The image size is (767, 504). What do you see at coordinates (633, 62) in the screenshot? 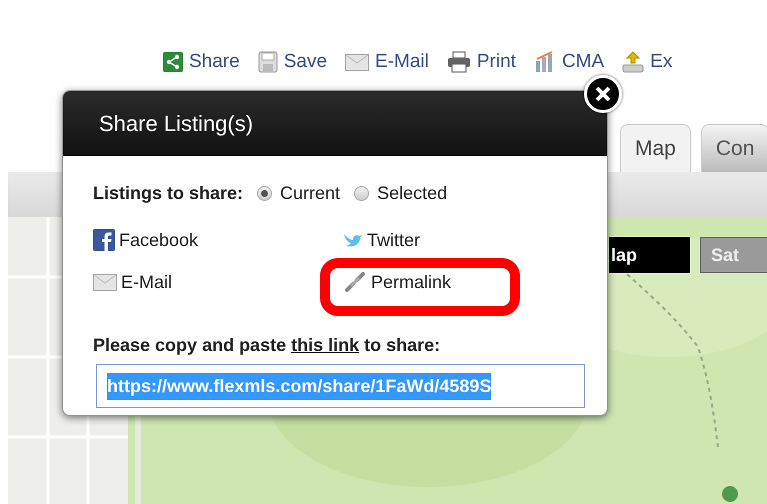
I see `tray-arrow-icon` at bounding box center [633, 62].